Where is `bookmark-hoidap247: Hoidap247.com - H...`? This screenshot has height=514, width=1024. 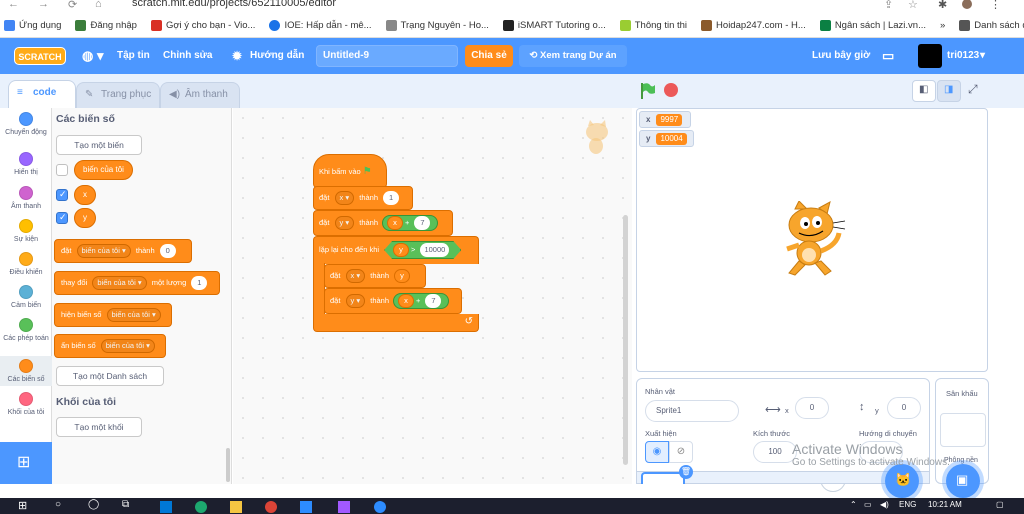
bookmark-hoidap247: Hoidap247.com - H... is located at coordinates (753, 25).